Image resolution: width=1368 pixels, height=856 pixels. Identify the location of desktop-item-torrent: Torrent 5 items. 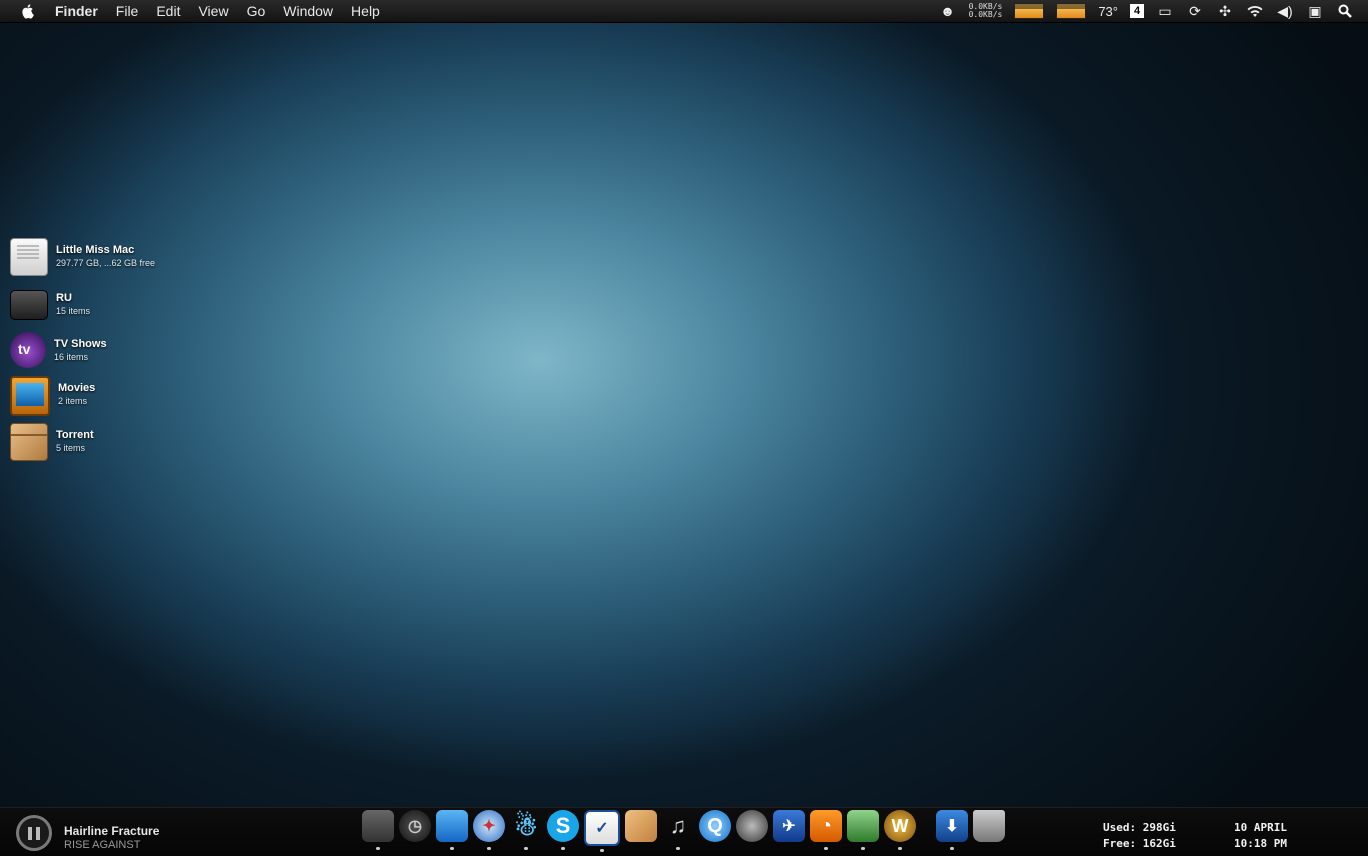
(52, 442).